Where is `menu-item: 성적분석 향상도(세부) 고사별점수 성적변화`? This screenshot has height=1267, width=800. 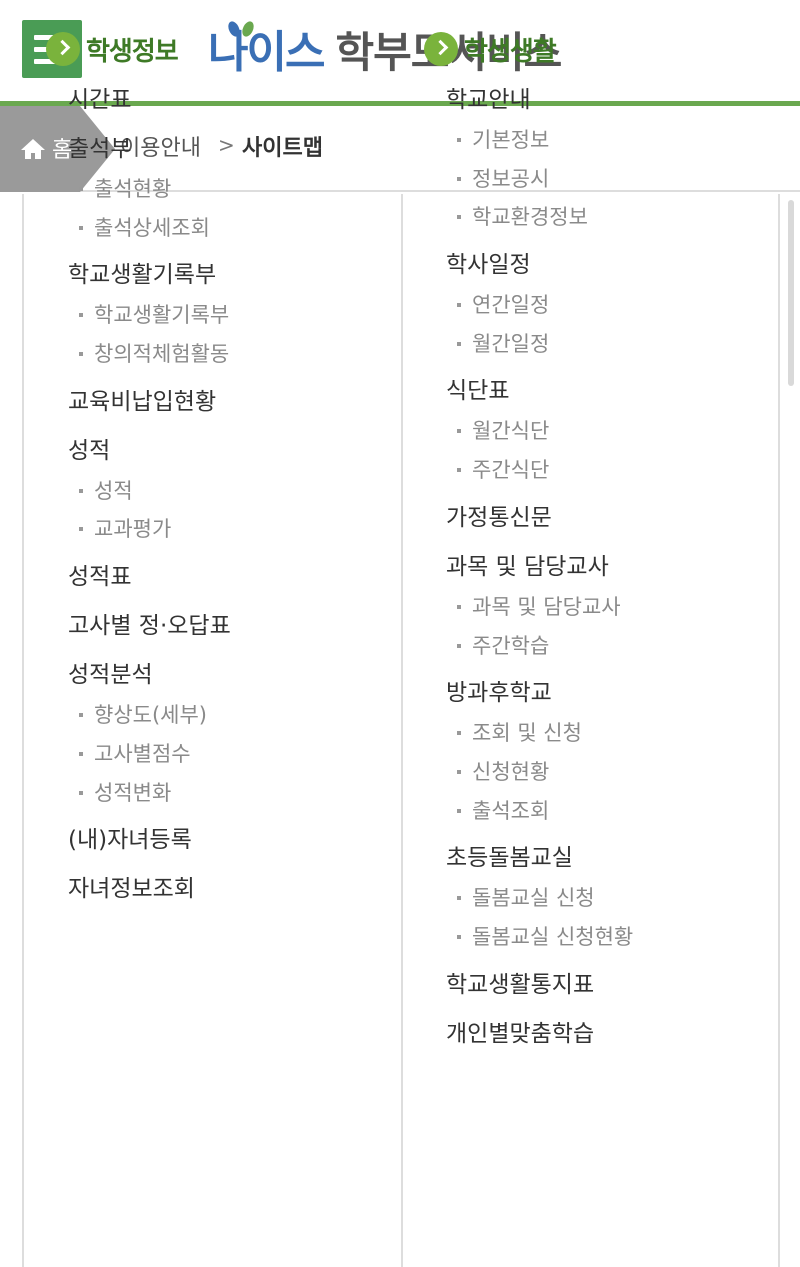 menu-item: 성적분석 향상도(세부) 고사별점수 성적변화 is located at coordinates (138, 734).